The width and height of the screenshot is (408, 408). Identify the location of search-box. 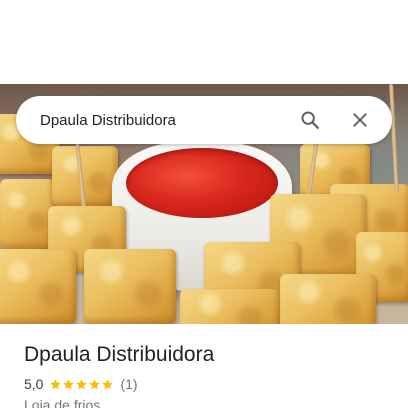
(204, 120).